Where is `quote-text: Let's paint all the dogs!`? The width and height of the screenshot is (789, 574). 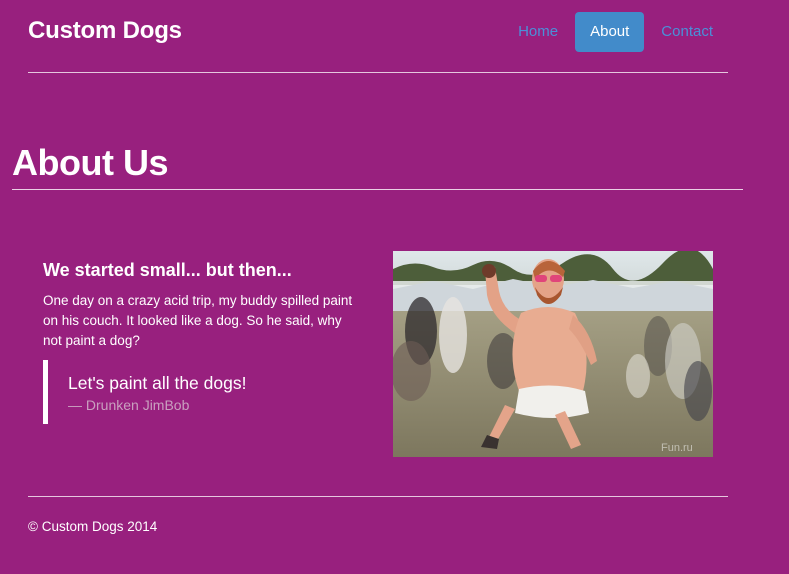 quote-text: Let's paint all the dogs! is located at coordinates (157, 383).